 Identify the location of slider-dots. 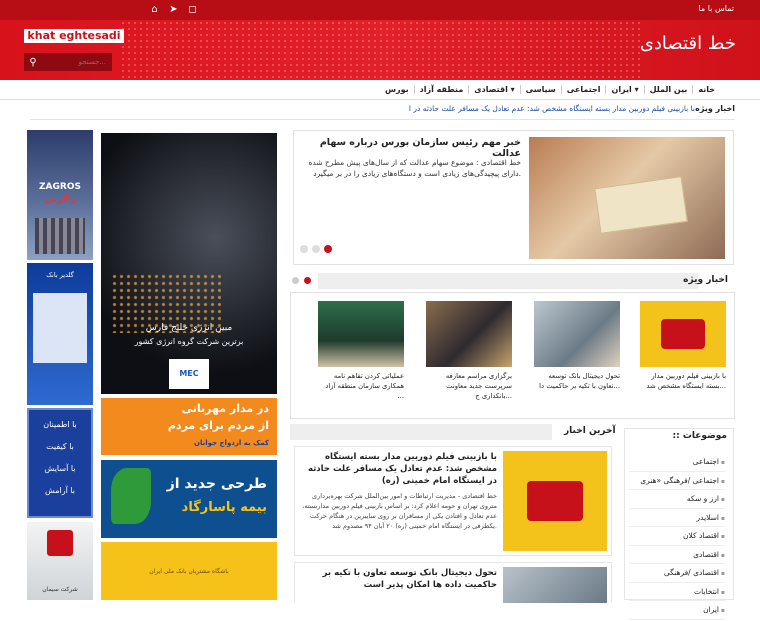
(318, 249).